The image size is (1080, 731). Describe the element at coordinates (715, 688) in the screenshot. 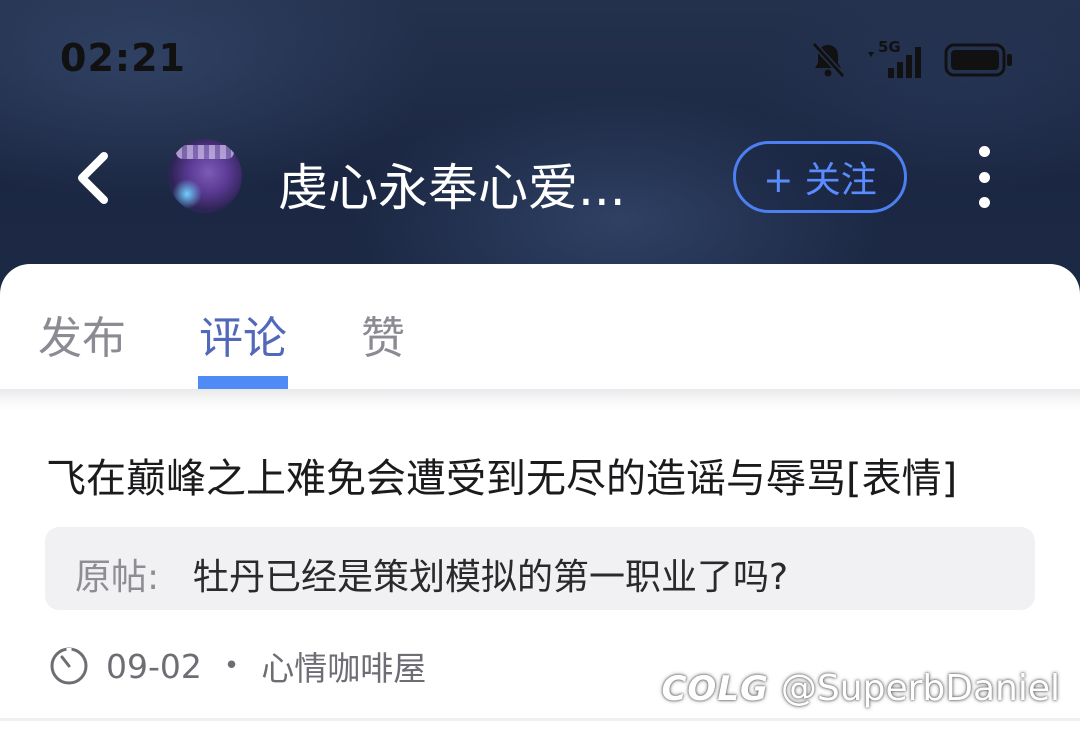

I see `watermark-brand: COLG` at that location.